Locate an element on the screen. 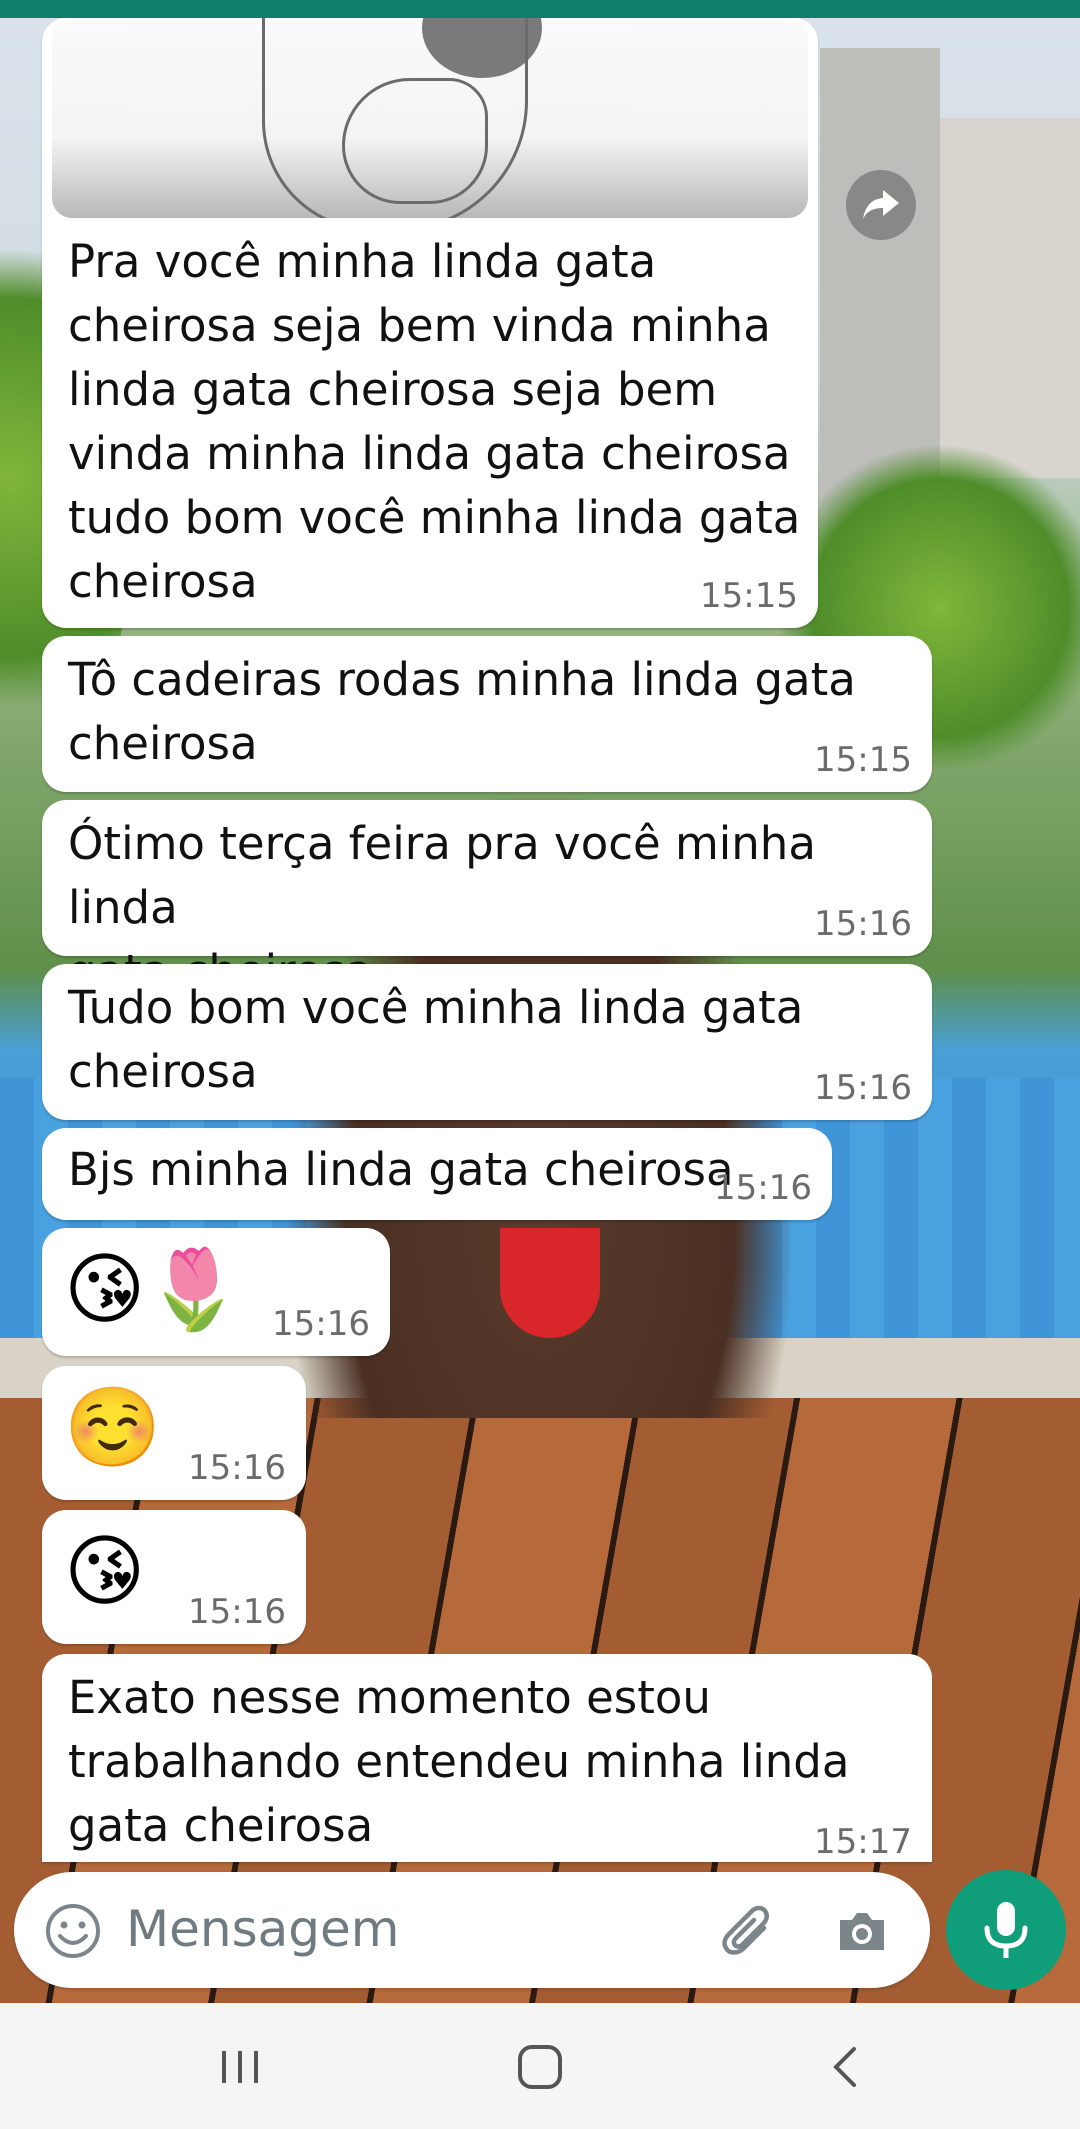  system-nav-bar is located at coordinates (540, 2066).